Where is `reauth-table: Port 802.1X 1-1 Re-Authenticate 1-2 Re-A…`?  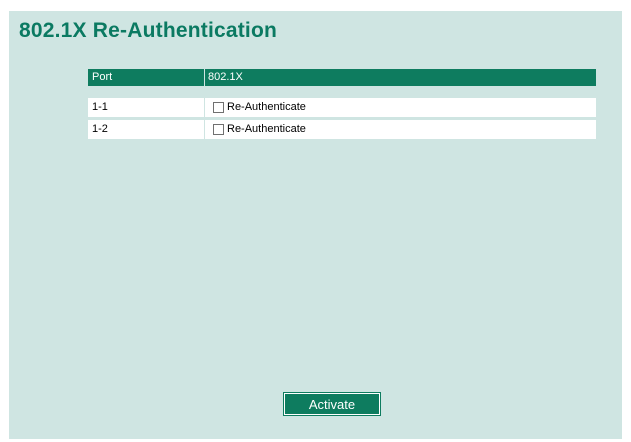
reauth-table: Port 802.1X 1-1 Re-Authenticate 1-2 Re-A… is located at coordinates (342, 105).